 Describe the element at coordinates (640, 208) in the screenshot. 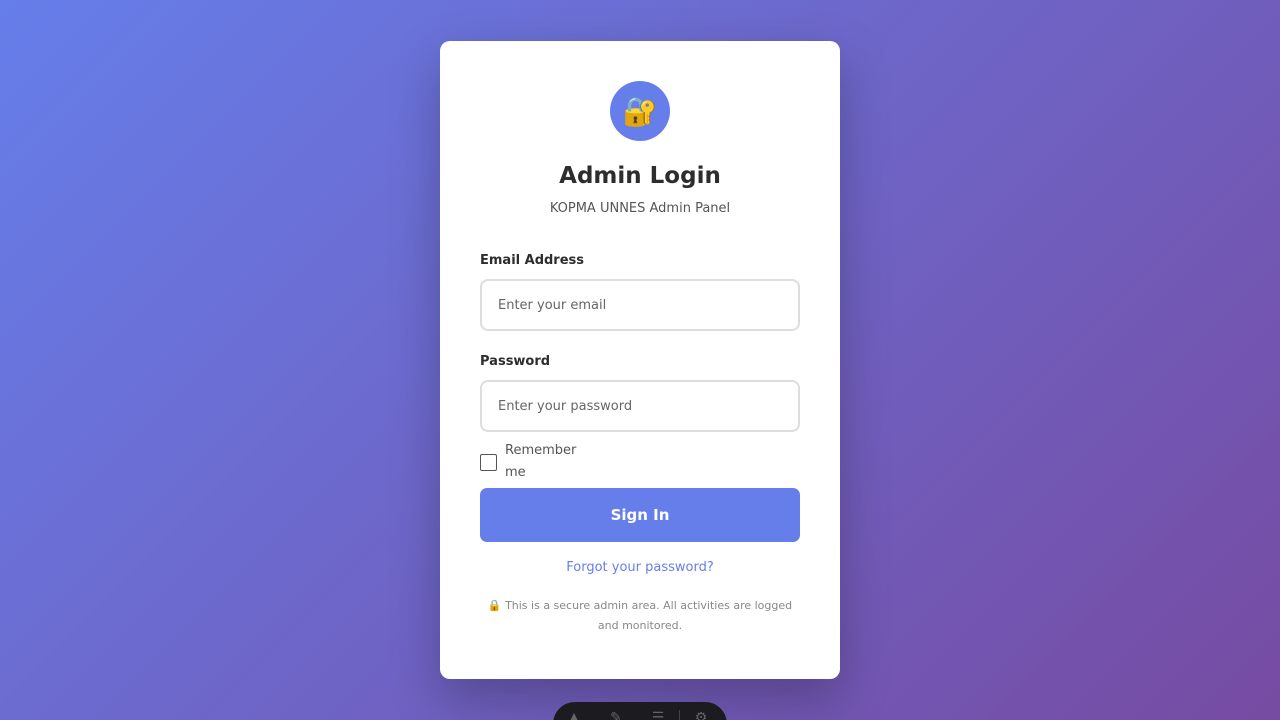

I see `page-subtitle: KOPMA UNNES Admin Panel` at that location.